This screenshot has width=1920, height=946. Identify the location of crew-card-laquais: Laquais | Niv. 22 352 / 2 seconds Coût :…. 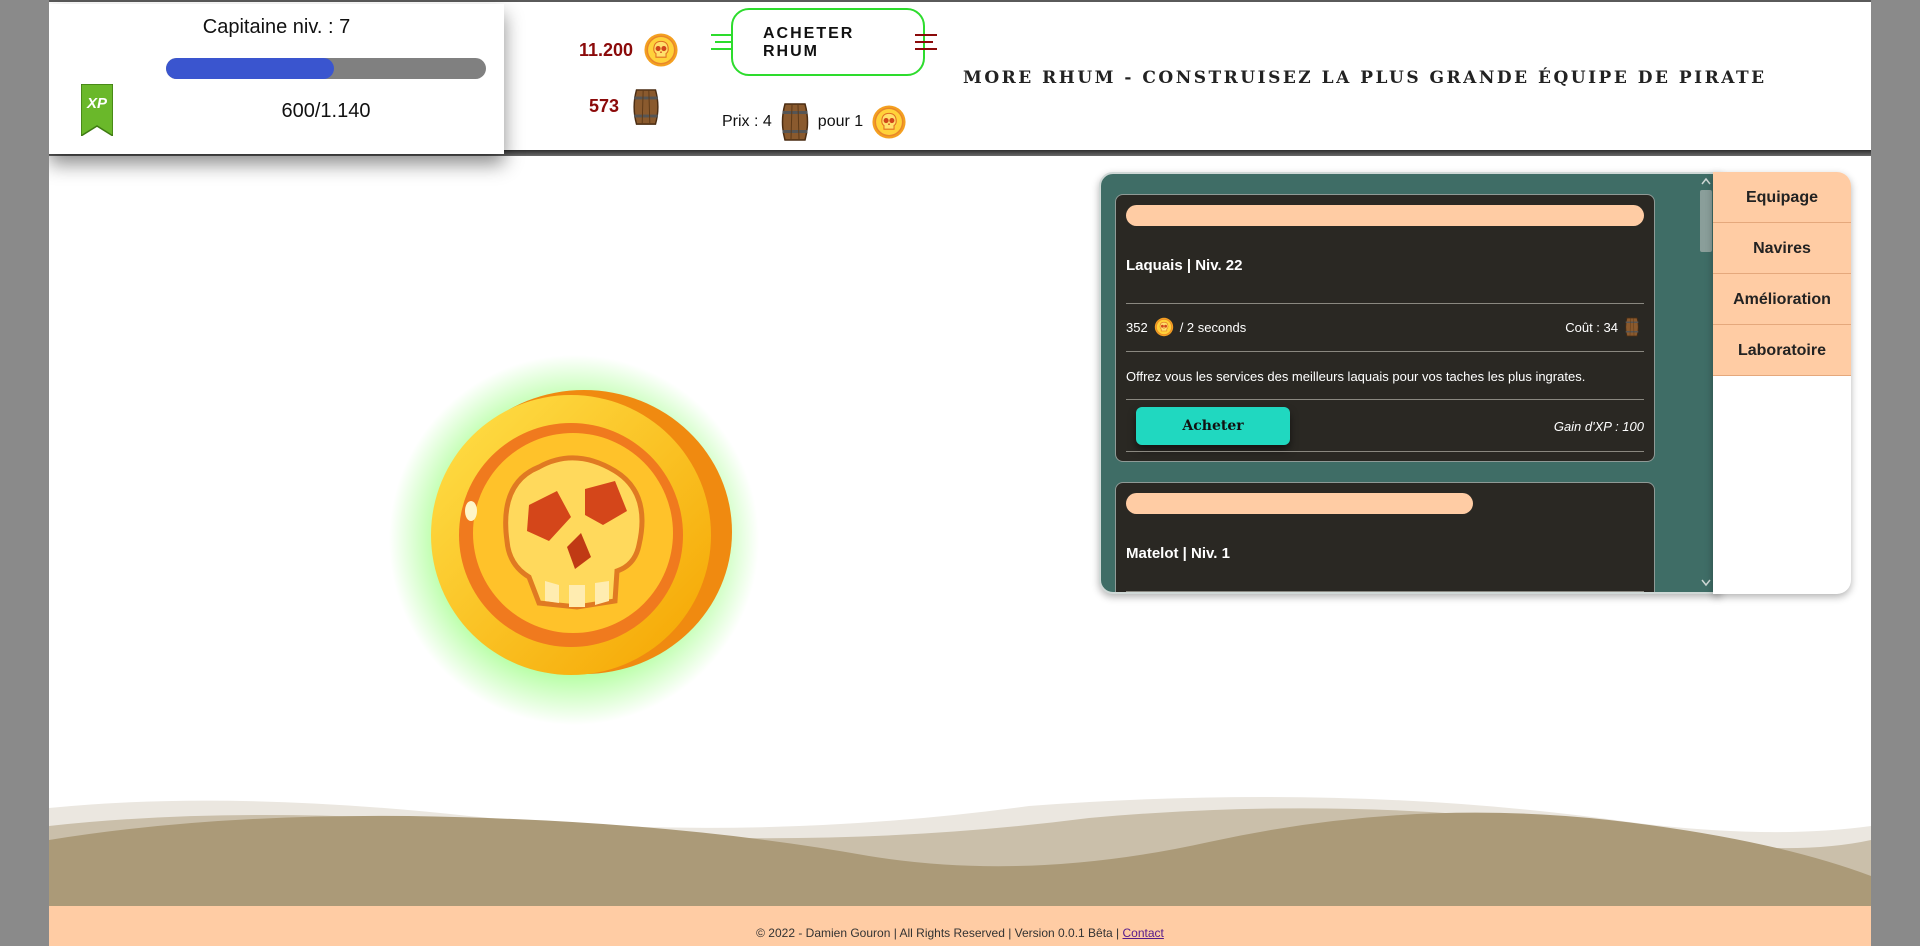
(1385, 328).